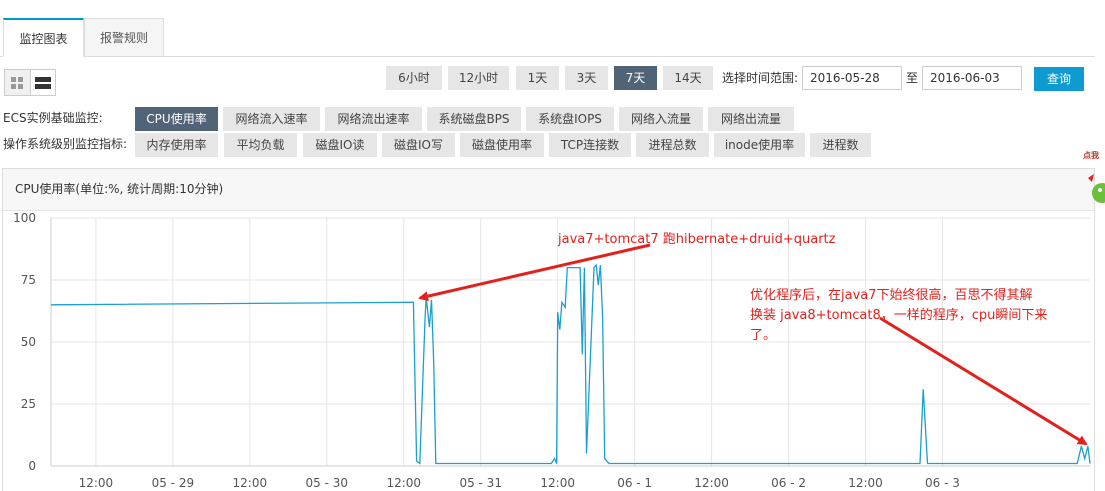  What do you see at coordinates (327, 483) in the screenshot?
I see `x-tick-label: 05 - 30` at bounding box center [327, 483].